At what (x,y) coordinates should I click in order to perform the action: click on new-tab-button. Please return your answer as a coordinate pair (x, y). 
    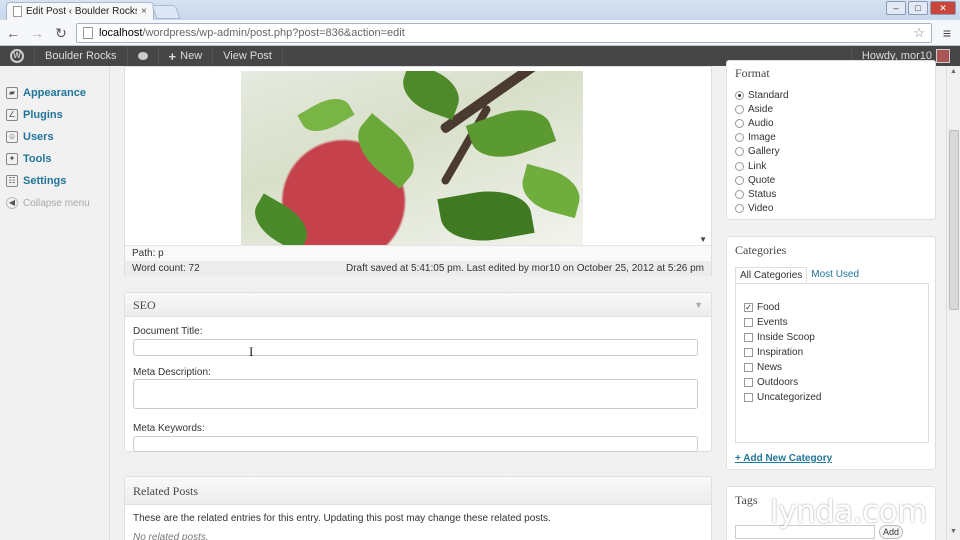
    Looking at the image, I should click on (166, 12).